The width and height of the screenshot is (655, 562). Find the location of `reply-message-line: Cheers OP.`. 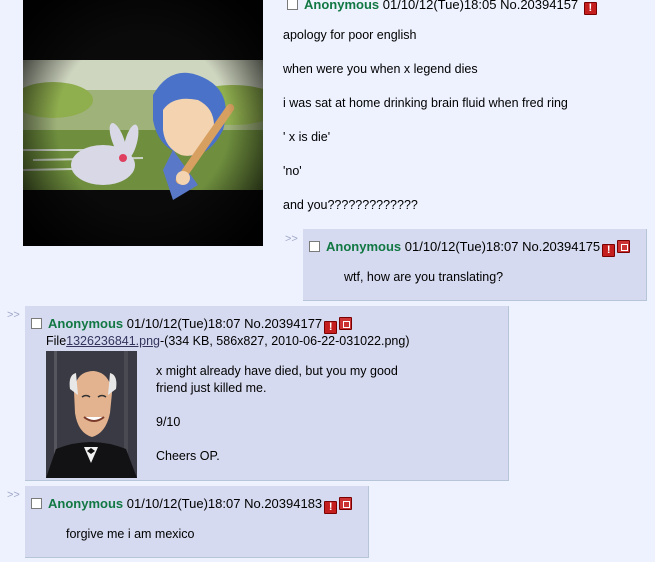

reply-message-line: Cheers OP. is located at coordinates (188, 456).